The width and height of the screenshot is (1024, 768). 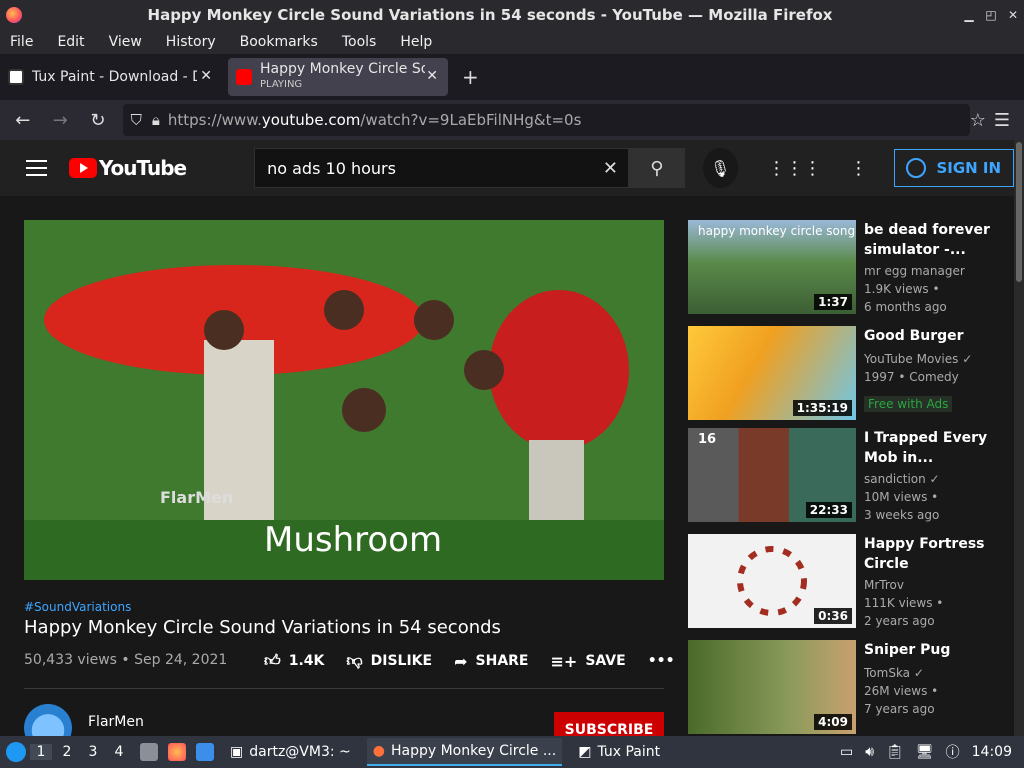 What do you see at coordinates (925, 752) in the screenshot?
I see `network-icon: 🖥︎` at bounding box center [925, 752].